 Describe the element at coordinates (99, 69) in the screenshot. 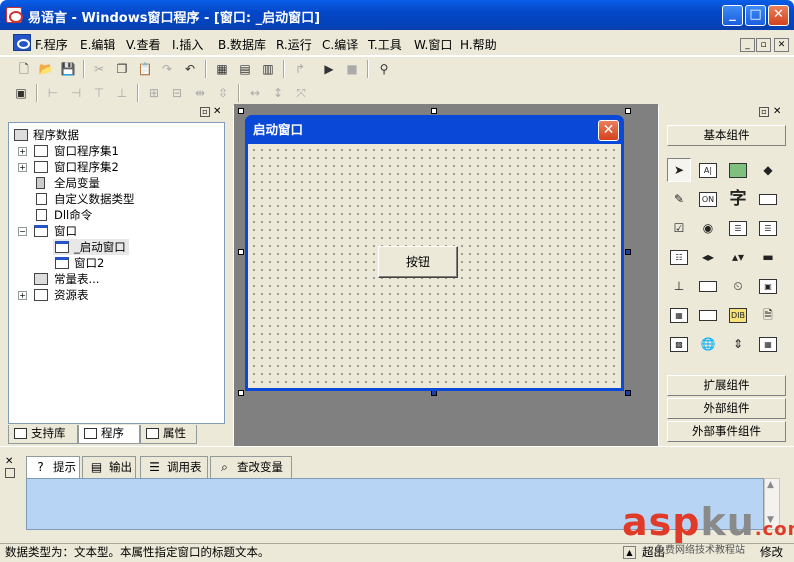

I see `cut-icon: ✂` at that location.